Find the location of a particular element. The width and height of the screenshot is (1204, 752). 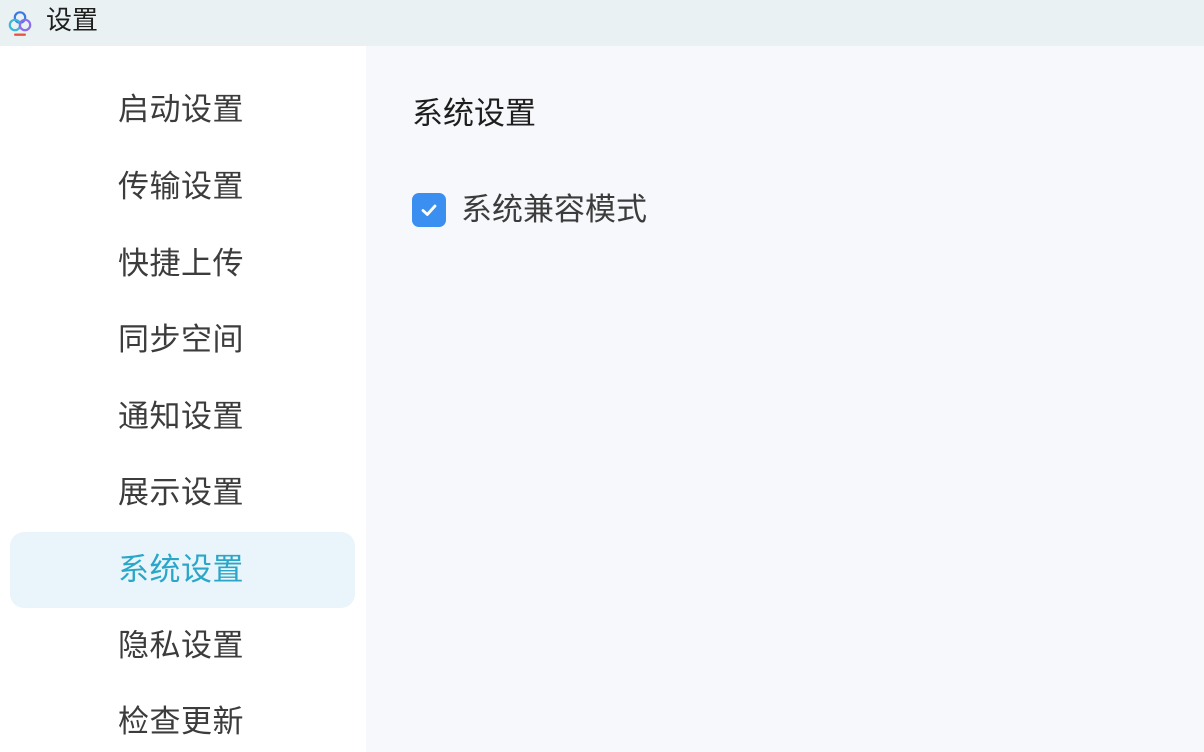

sidebar-item-check-update: 检查更新 is located at coordinates (182, 718).